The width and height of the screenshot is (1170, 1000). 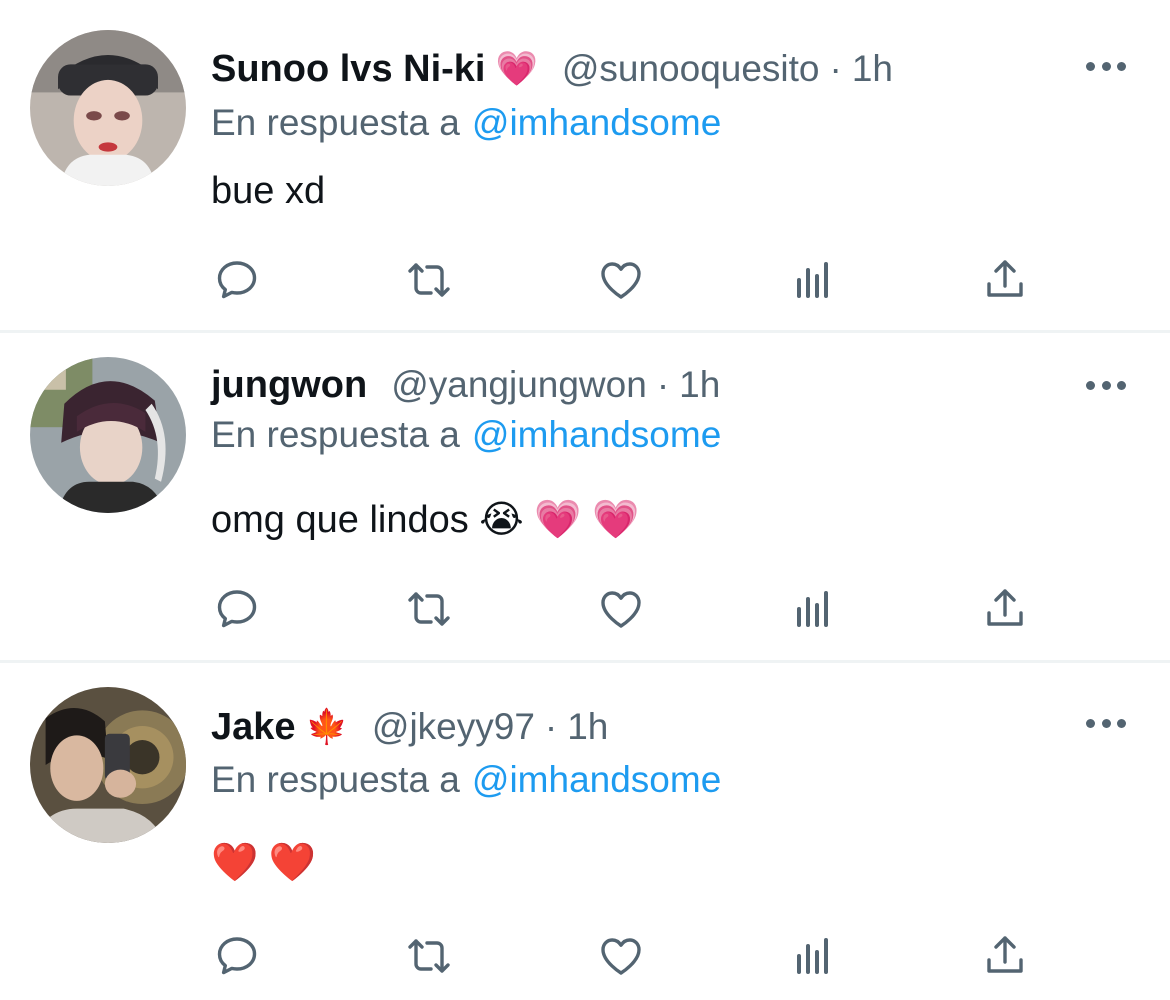 I want to click on handle: @yangjungwon, so click(x=519, y=385).